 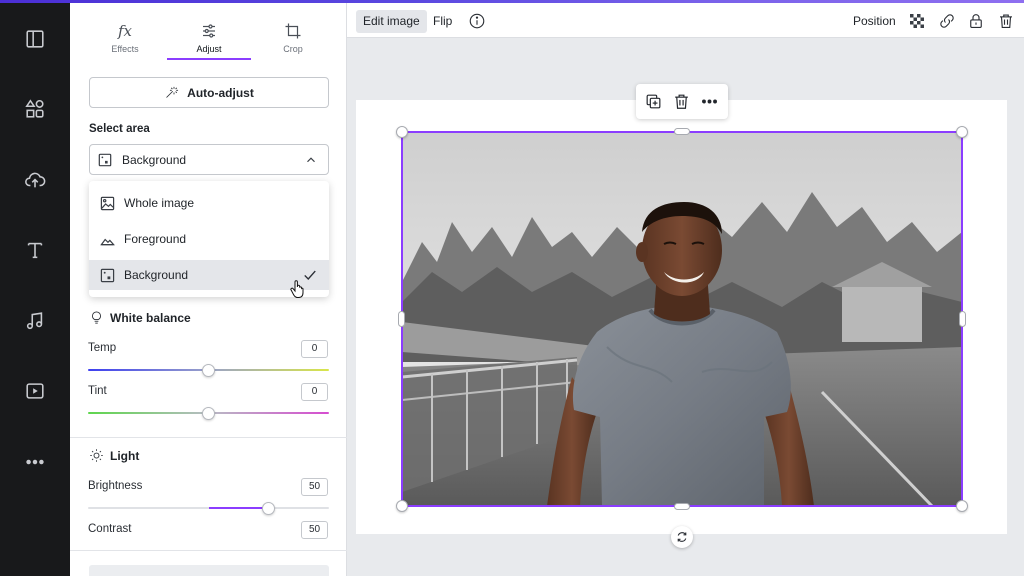 What do you see at coordinates (35, 321) in the screenshot?
I see `audio-icon` at bounding box center [35, 321].